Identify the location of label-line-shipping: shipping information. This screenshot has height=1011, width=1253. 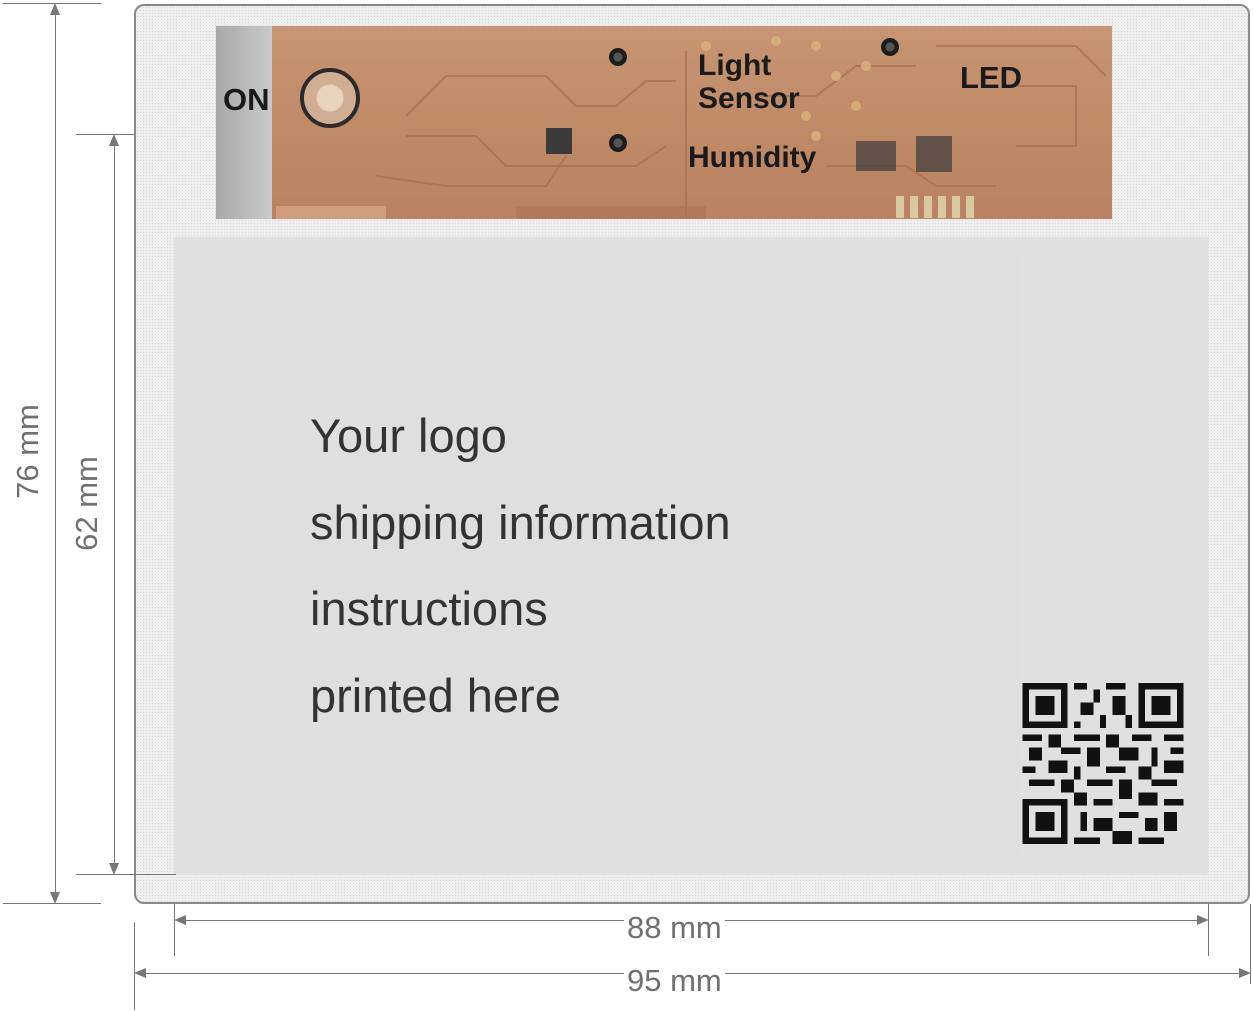
(520, 522).